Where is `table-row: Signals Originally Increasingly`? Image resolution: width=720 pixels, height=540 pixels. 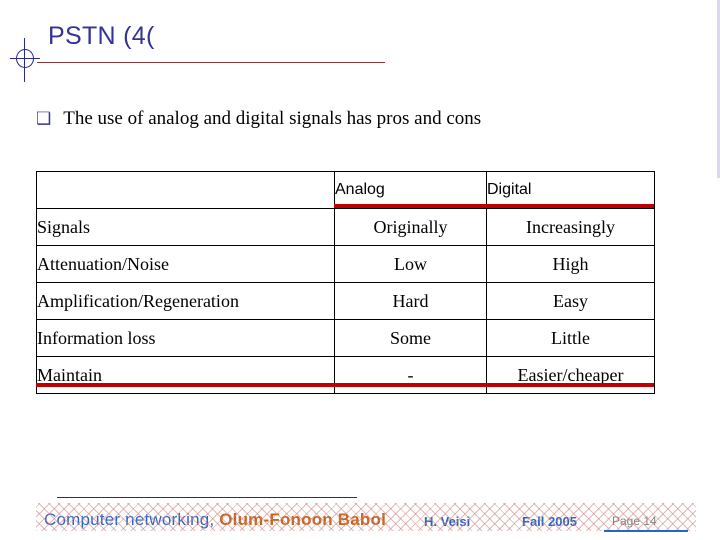
table-row: Signals Originally Increasingly is located at coordinates (345, 227).